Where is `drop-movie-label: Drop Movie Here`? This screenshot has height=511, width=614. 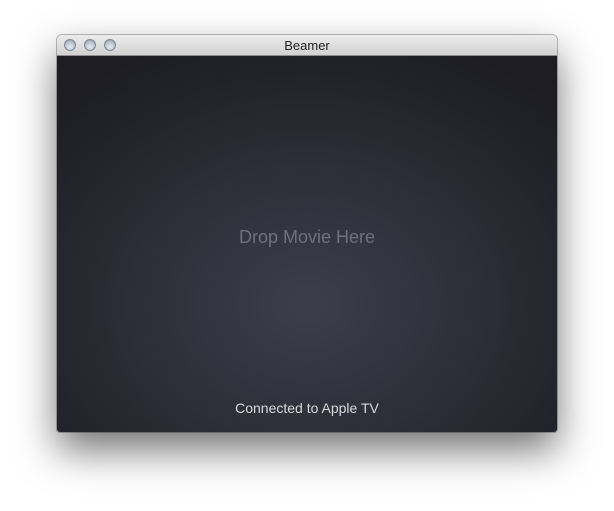
drop-movie-label: Drop Movie Here is located at coordinates (307, 237).